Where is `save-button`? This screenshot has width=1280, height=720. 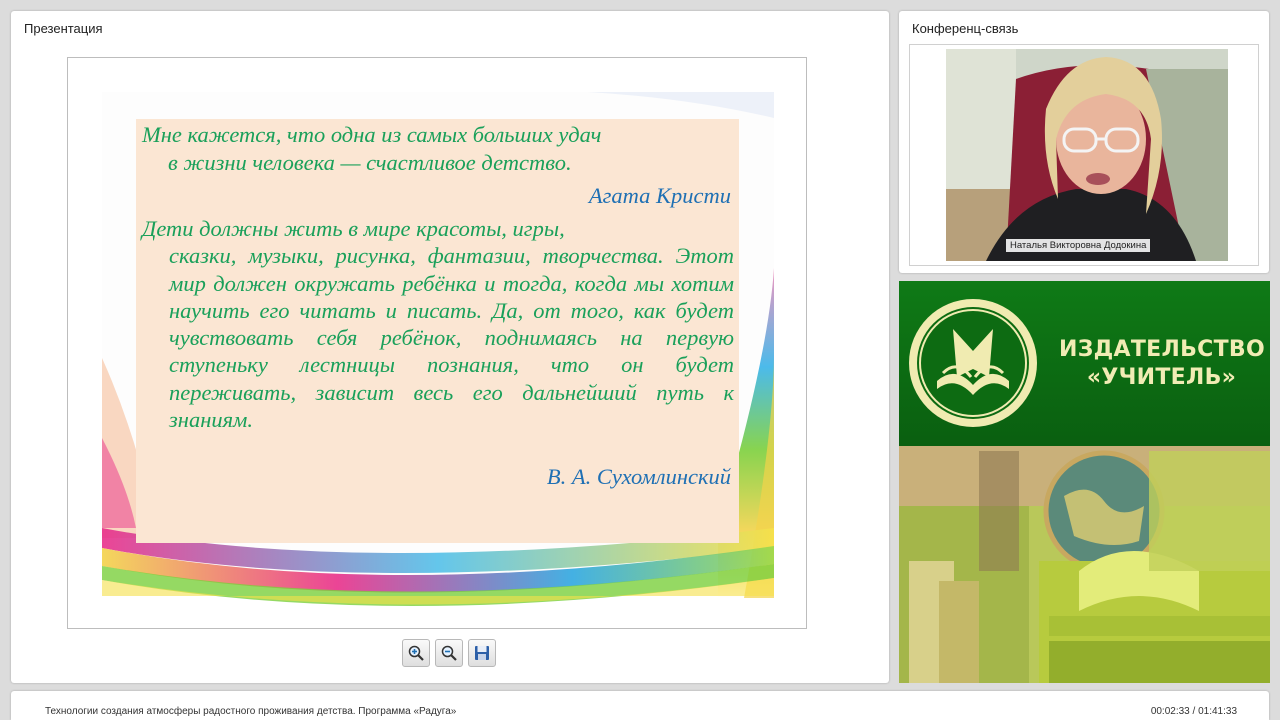
save-button is located at coordinates (482, 653).